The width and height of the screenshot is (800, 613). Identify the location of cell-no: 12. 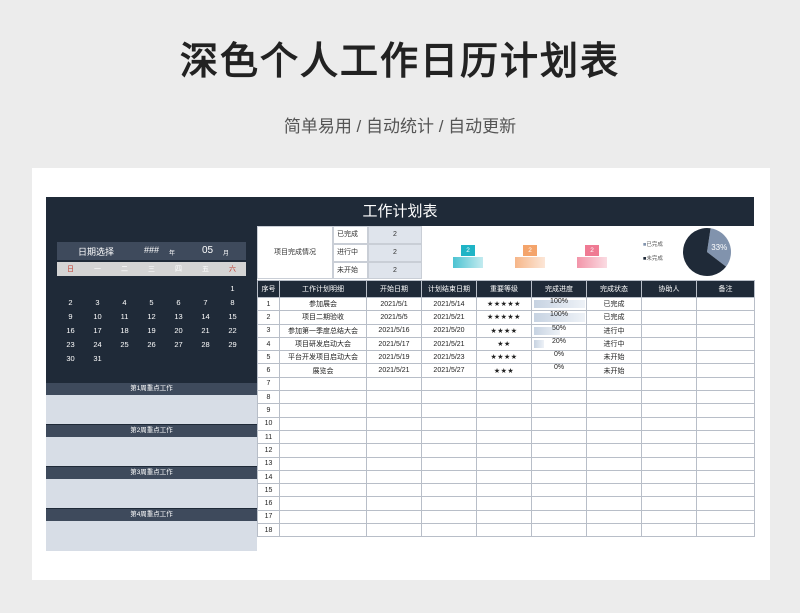
(268, 450).